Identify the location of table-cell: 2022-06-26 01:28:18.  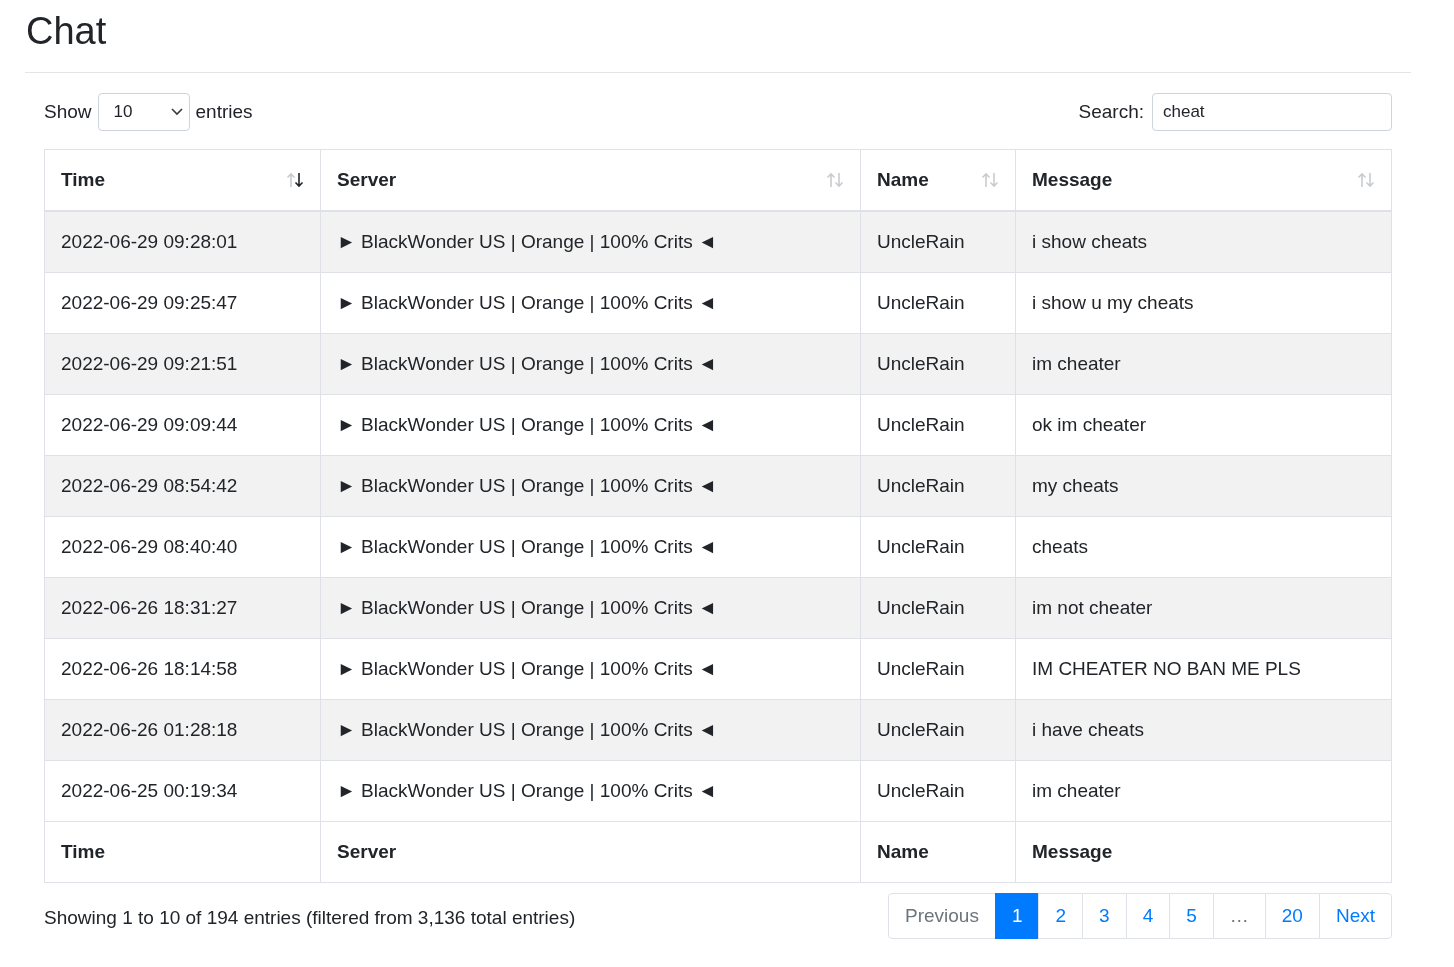
(182, 730).